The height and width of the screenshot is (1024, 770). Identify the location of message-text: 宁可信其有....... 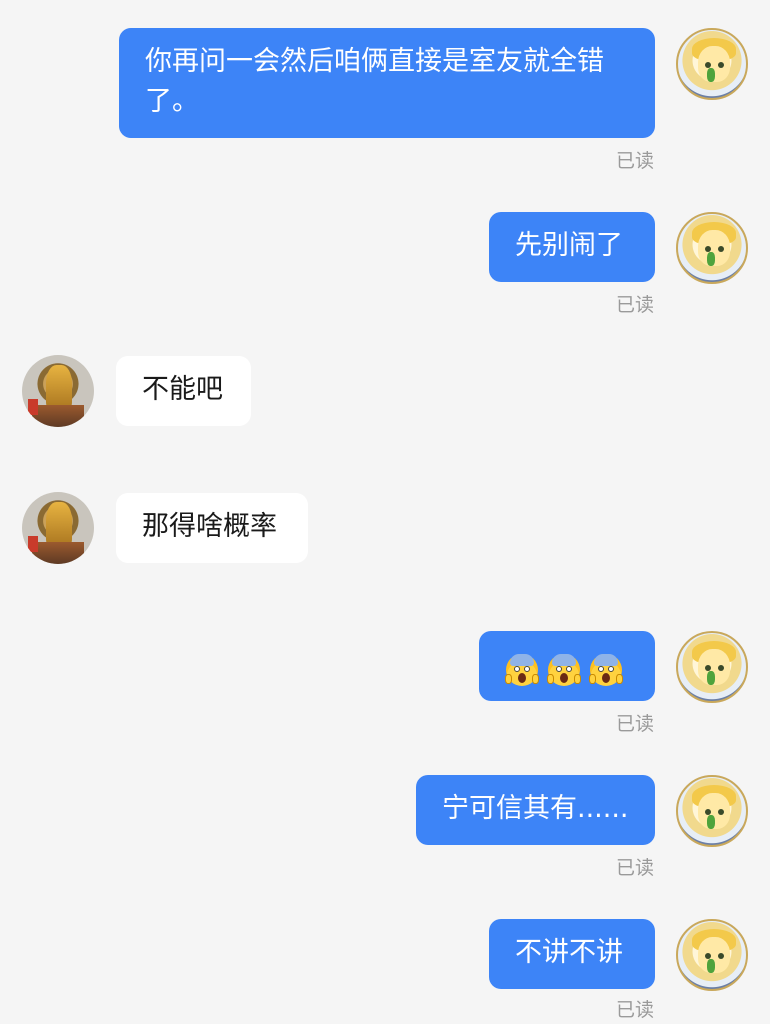
(535, 808).